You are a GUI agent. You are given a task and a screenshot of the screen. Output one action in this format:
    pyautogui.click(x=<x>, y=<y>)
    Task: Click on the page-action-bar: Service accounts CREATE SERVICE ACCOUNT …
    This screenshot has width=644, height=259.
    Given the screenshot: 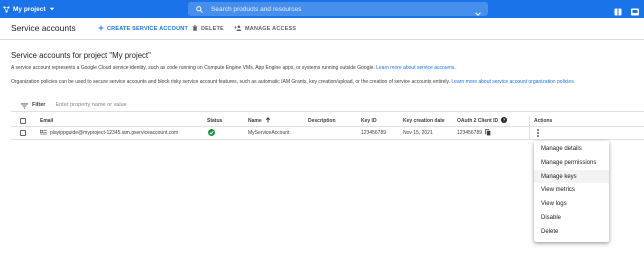 What is the action you would take?
    pyautogui.click(x=322, y=29)
    